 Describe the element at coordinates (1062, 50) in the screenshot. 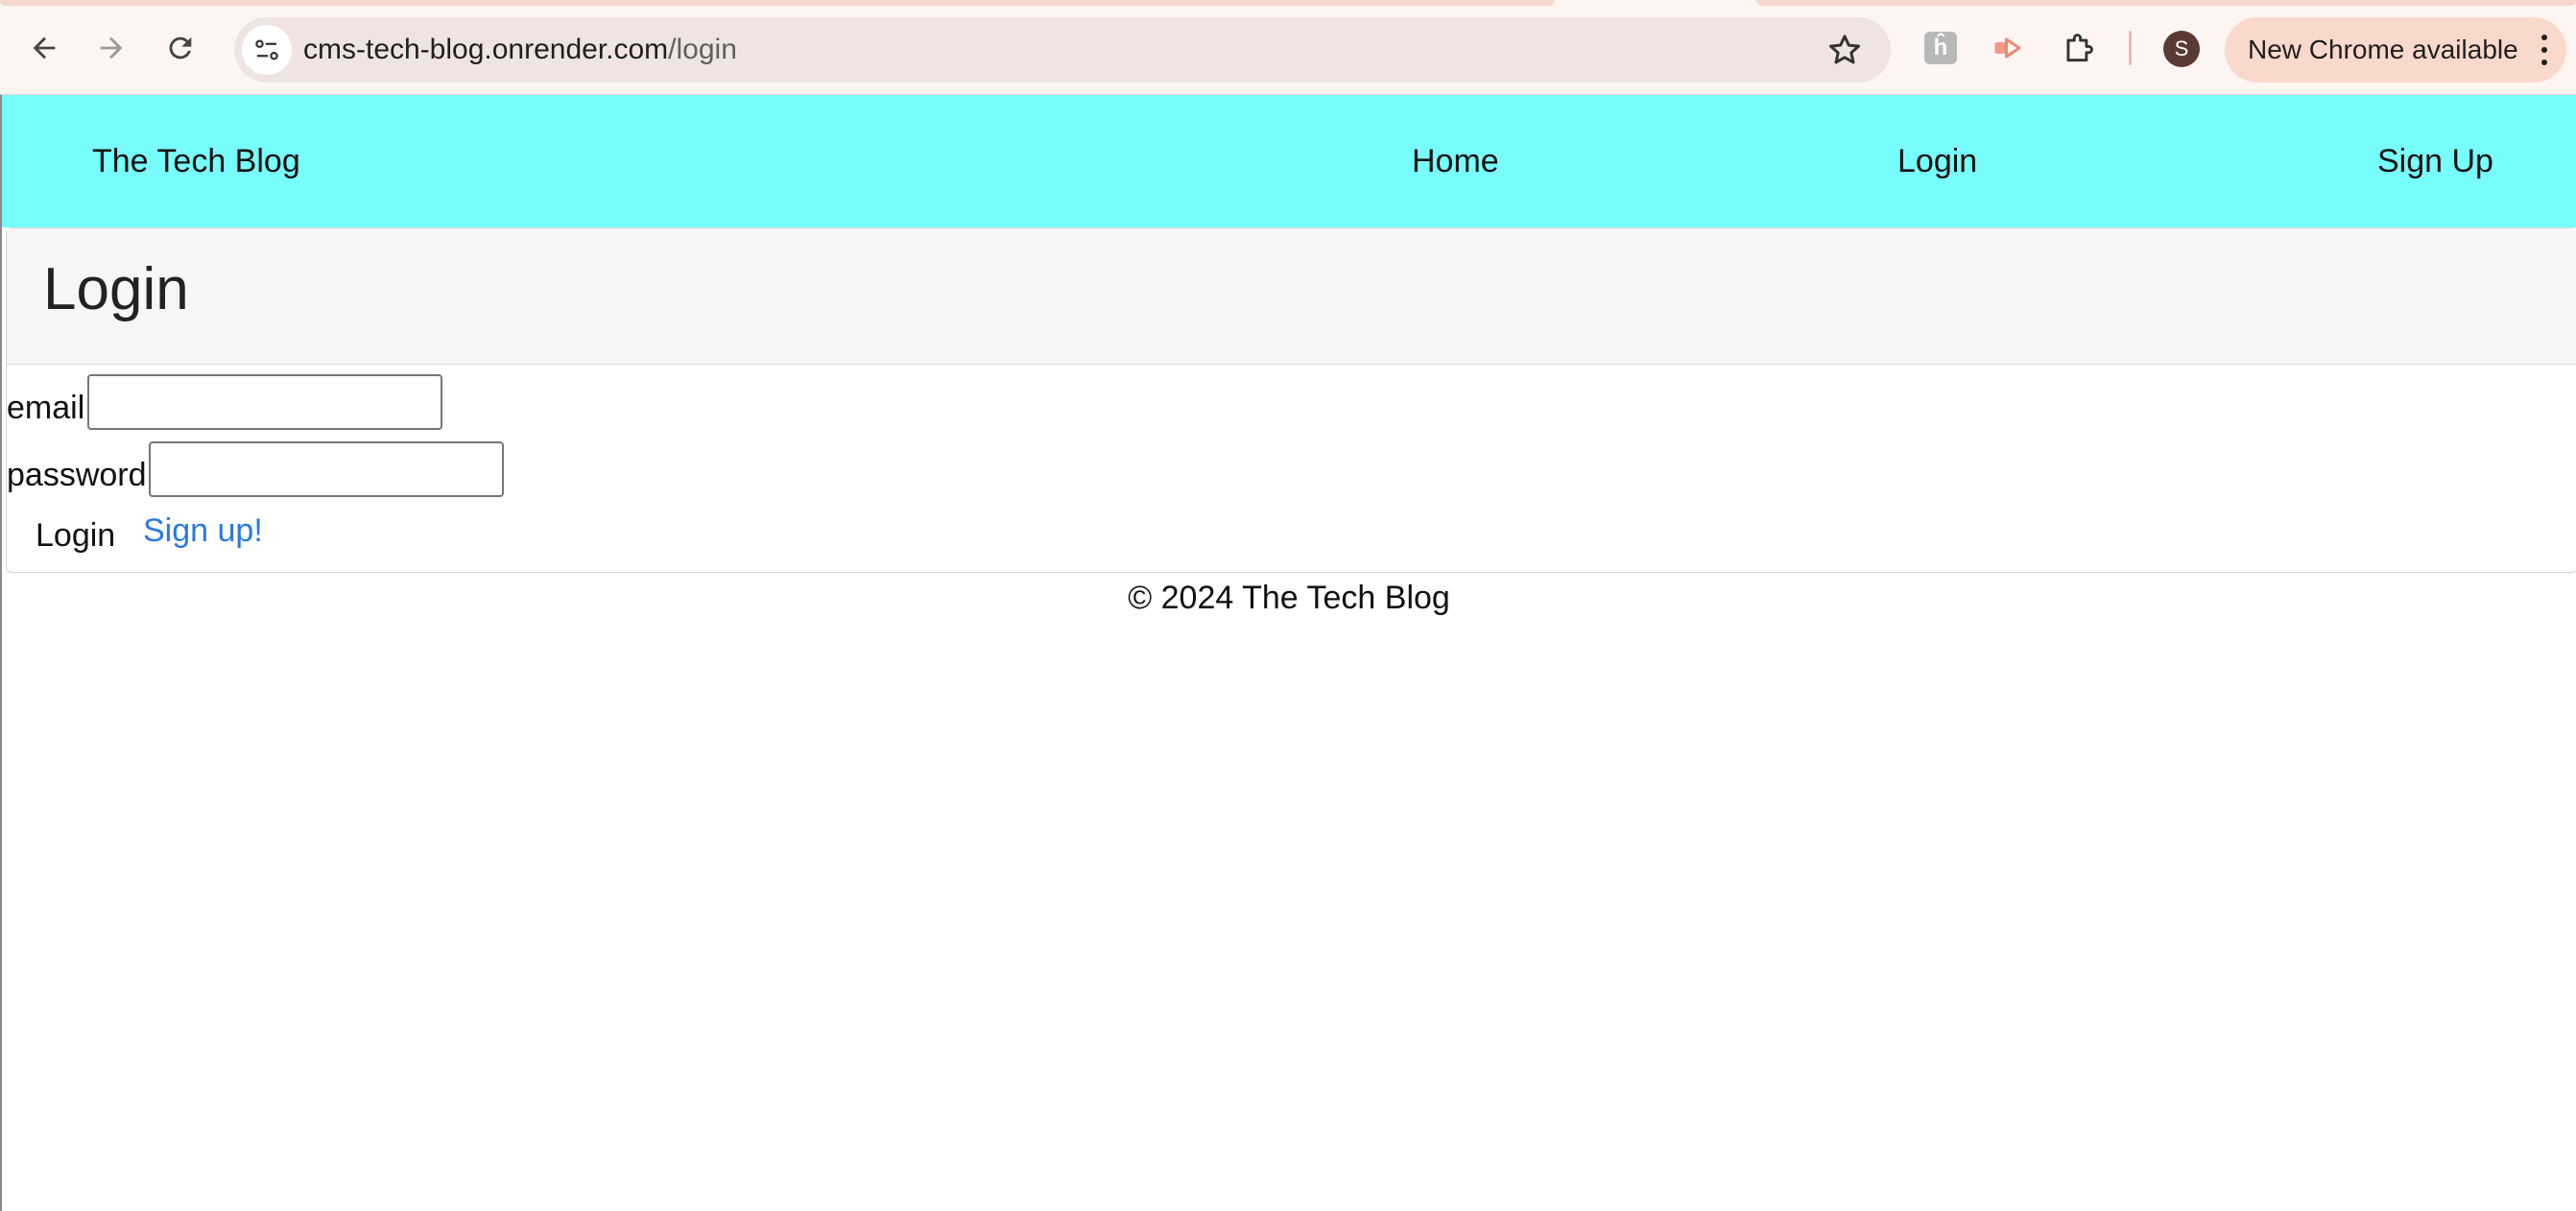

I see `address-bar: cms-tech-blog.onrender.com/login` at that location.